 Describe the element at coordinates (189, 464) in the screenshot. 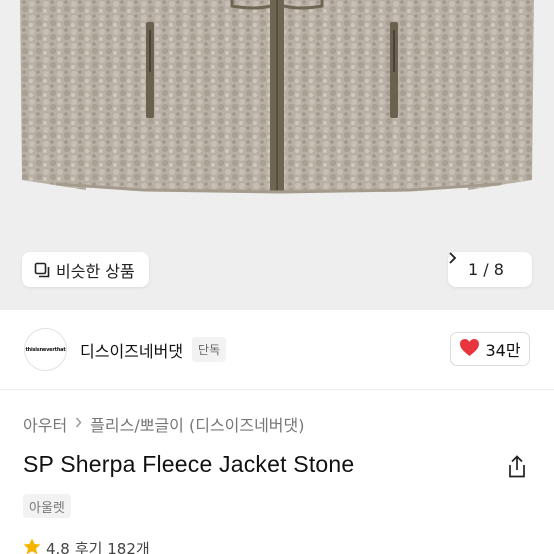

I see `product-title: SP Sherpa Fleece Jacket Stone` at that location.